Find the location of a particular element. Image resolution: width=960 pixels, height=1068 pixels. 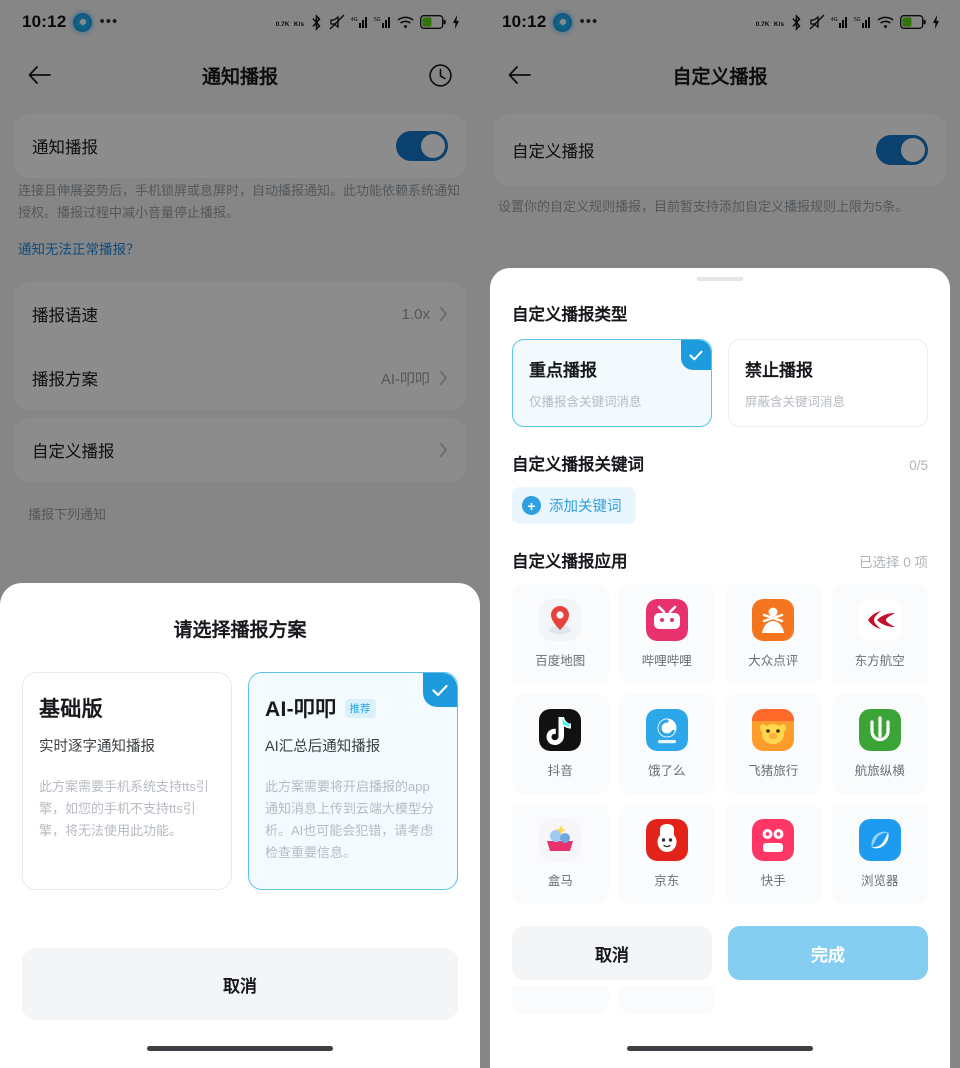

app-name: 饿了么 is located at coordinates (666, 771).